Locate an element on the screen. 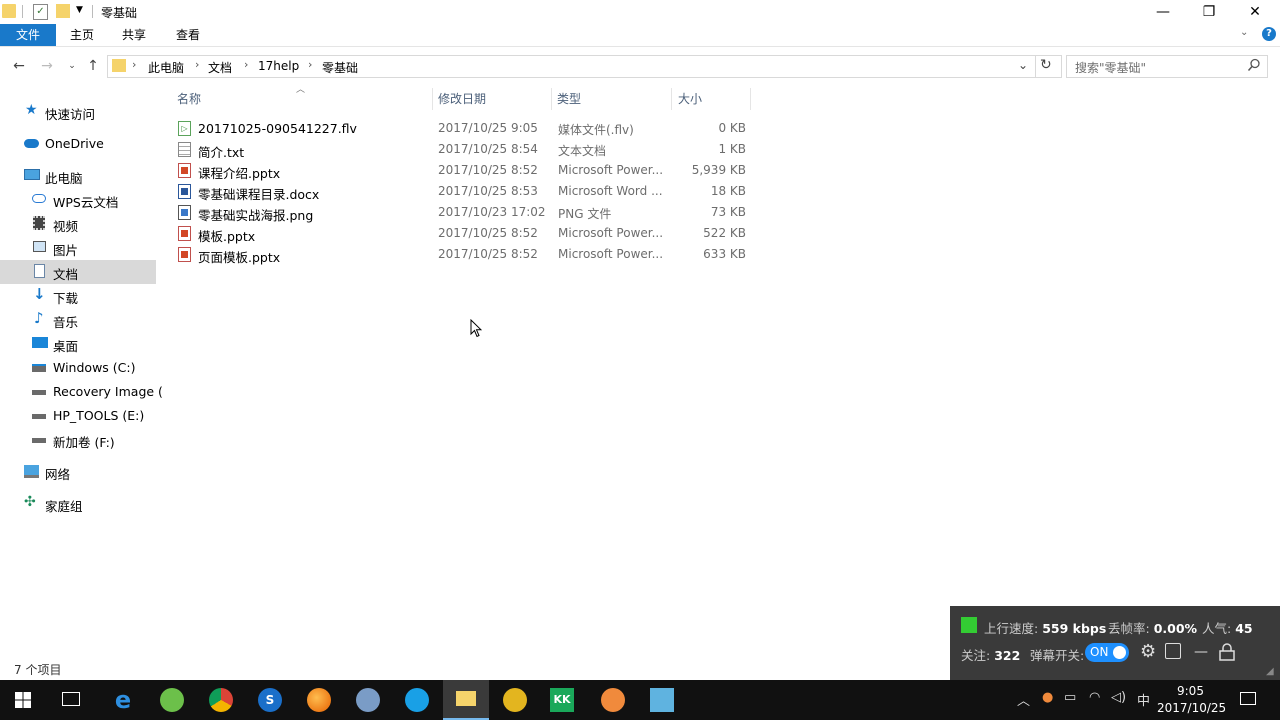 This screenshot has width=1280, height=720. sogou-app-icon: S is located at coordinates (270, 700).